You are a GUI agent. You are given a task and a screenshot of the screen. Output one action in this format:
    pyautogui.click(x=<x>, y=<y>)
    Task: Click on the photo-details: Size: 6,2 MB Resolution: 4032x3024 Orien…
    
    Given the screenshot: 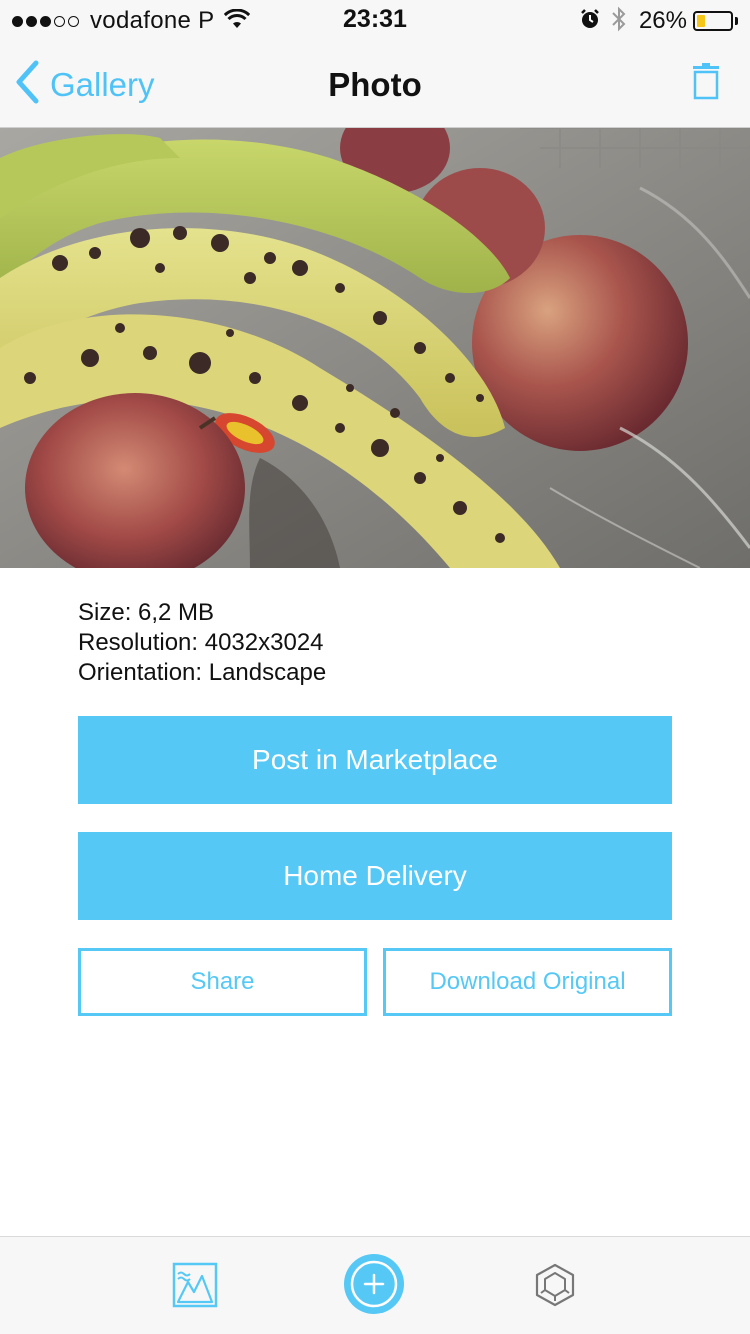 What is the action you would take?
    pyautogui.click(x=202, y=643)
    